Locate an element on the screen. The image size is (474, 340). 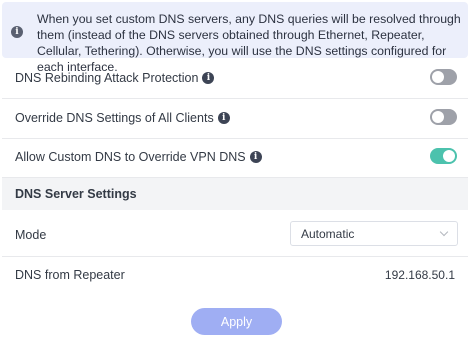
override-clients-toggle is located at coordinates (443, 117).